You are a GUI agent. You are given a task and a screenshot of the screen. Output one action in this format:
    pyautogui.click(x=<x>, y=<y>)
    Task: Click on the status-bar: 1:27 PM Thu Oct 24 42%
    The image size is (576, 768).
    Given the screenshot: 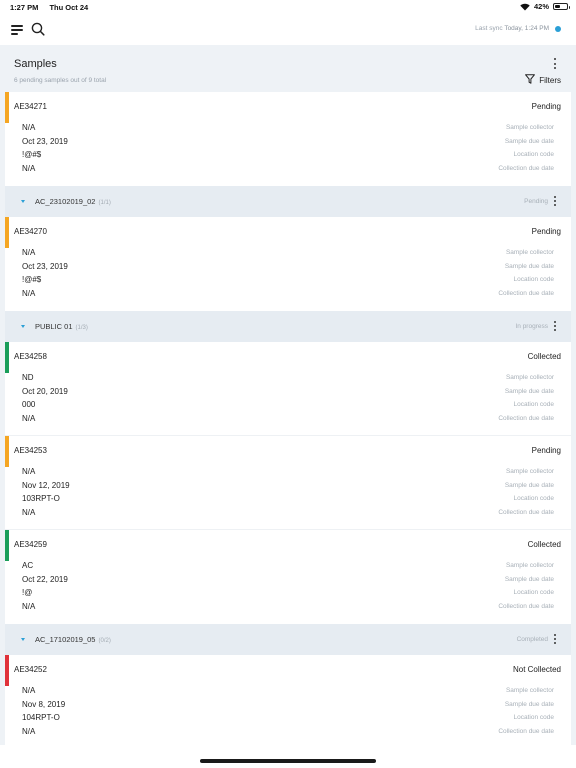 What is the action you would take?
    pyautogui.click(x=288, y=7)
    